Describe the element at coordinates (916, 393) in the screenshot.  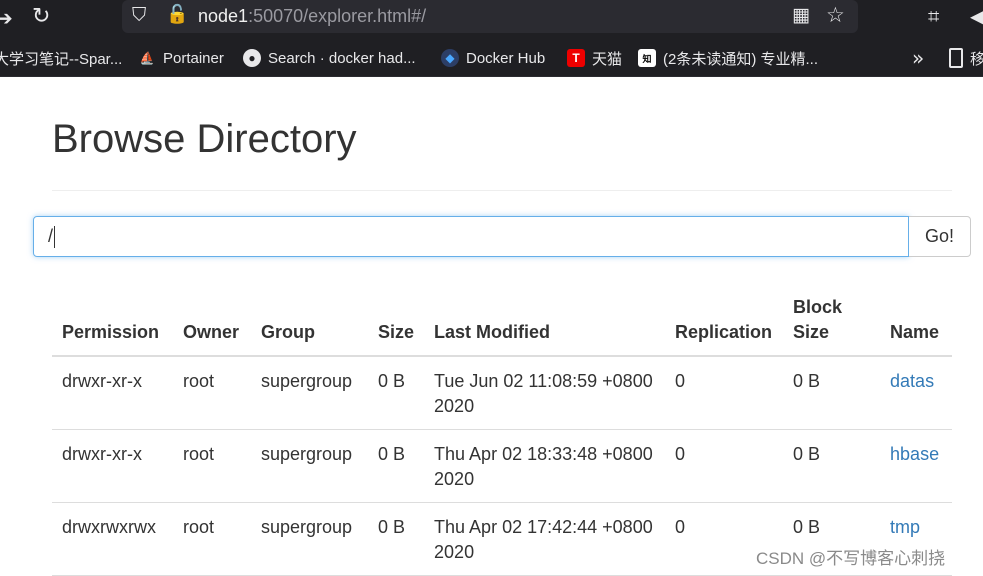
I see `cell-name: datas` at that location.